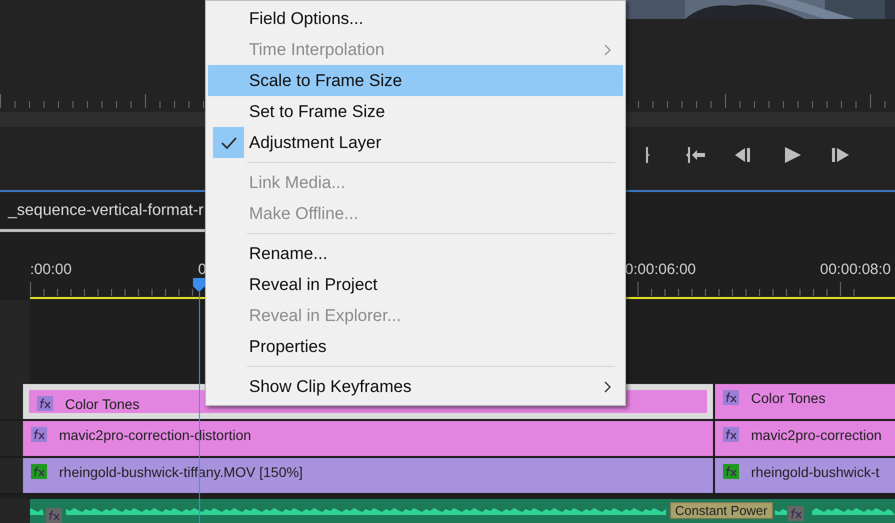 The image size is (895, 523). I want to click on clip-name: rheingold-bushwick-t, so click(815, 472).